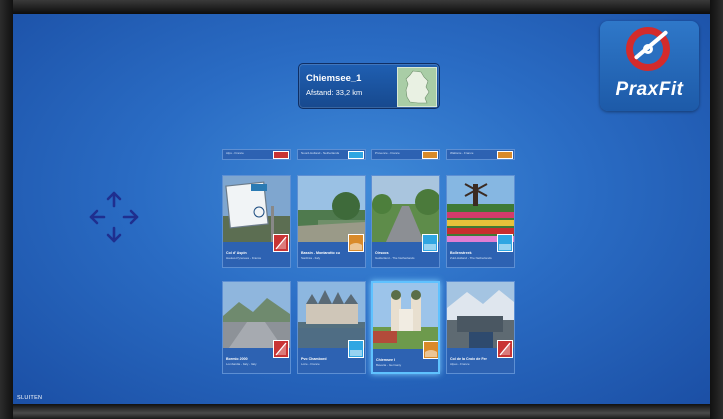 Image resolution: width=723 pixels, height=419 pixels. Describe the element at coordinates (237, 359) in the screenshot. I see `route-tile-title: Bormio 2000` at that location.